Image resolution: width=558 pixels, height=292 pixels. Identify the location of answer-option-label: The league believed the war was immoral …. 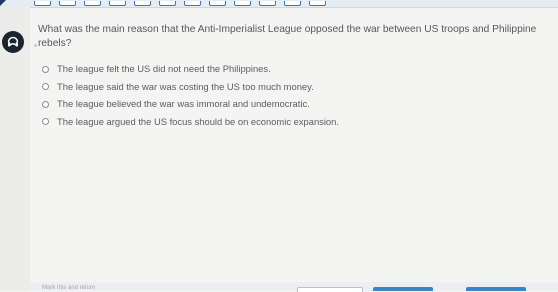
(183, 103).